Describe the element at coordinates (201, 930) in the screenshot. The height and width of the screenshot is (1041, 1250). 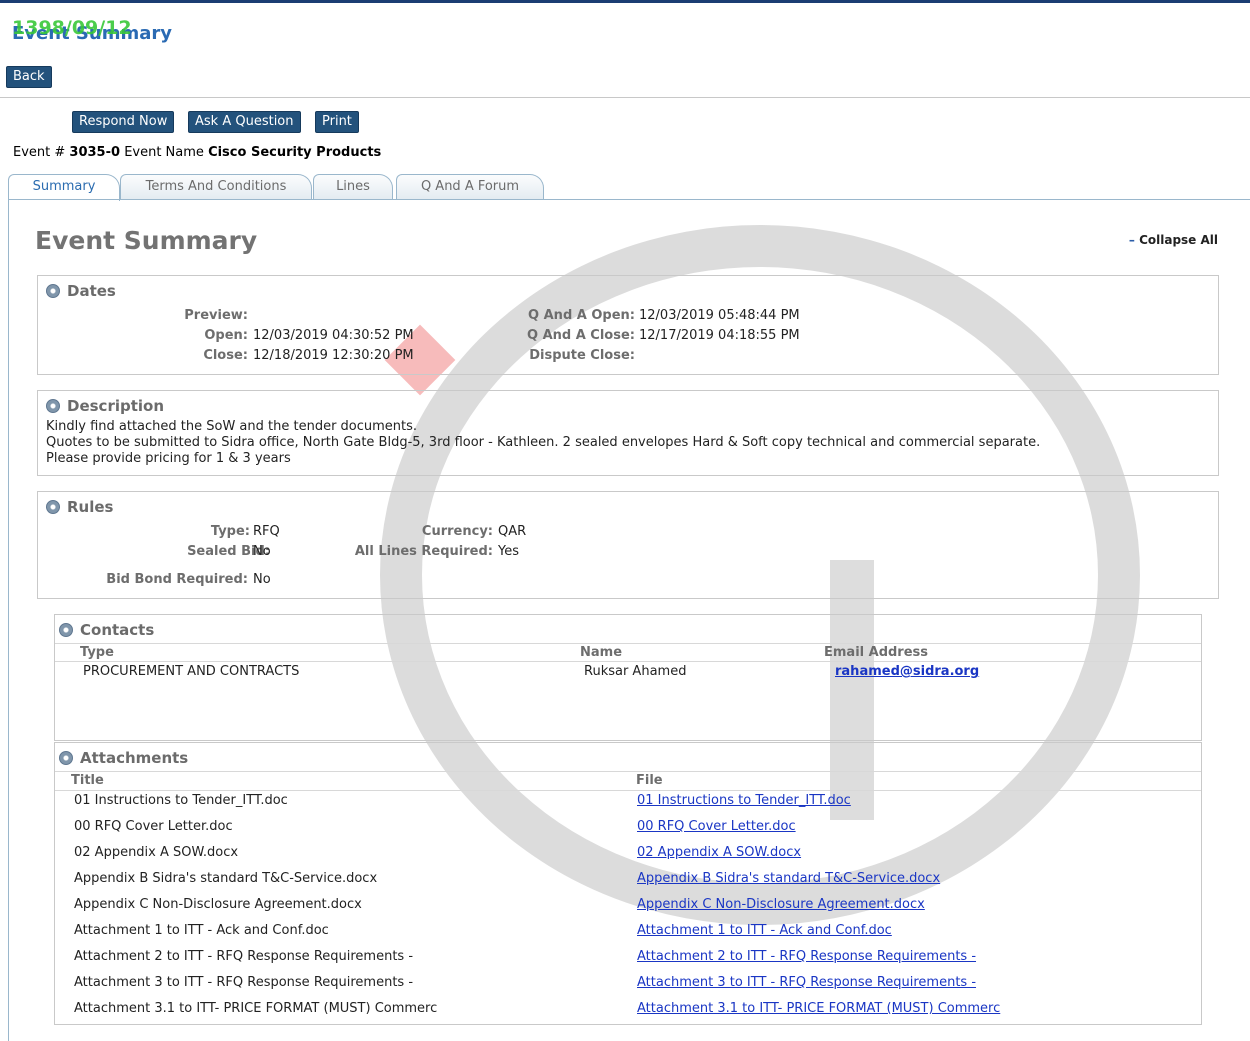
I see `attachment-title: Attachment 1 to ITT - Ack and Conf.doc` at that location.